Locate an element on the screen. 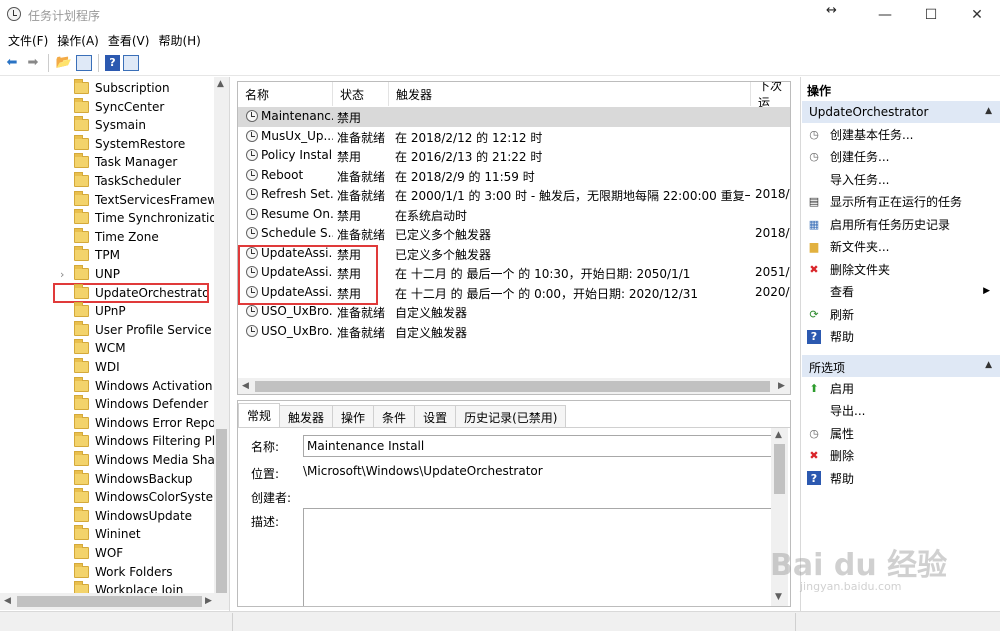  table-row: Policy Install 禁用 在 2016/2/13 的 21:22 时 is located at coordinates (514, 156).